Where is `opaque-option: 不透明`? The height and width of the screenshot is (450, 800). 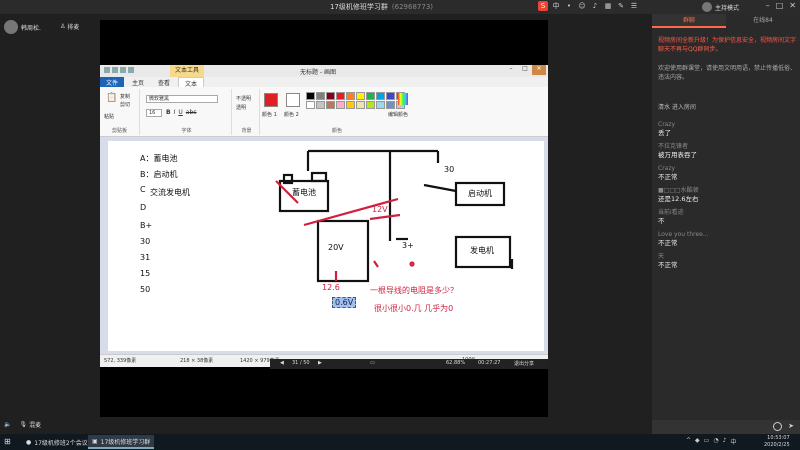
opaque-option: 不透明 is located at coordinates (243, 98).